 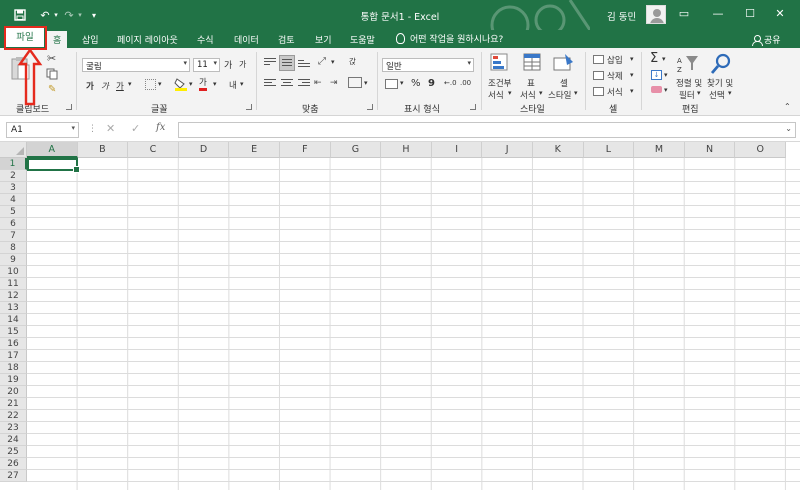 What do you see at coordinates (501, 63) in the screenshot?
I see `conditional-formatting-icon` at bounding box center [501, 63].